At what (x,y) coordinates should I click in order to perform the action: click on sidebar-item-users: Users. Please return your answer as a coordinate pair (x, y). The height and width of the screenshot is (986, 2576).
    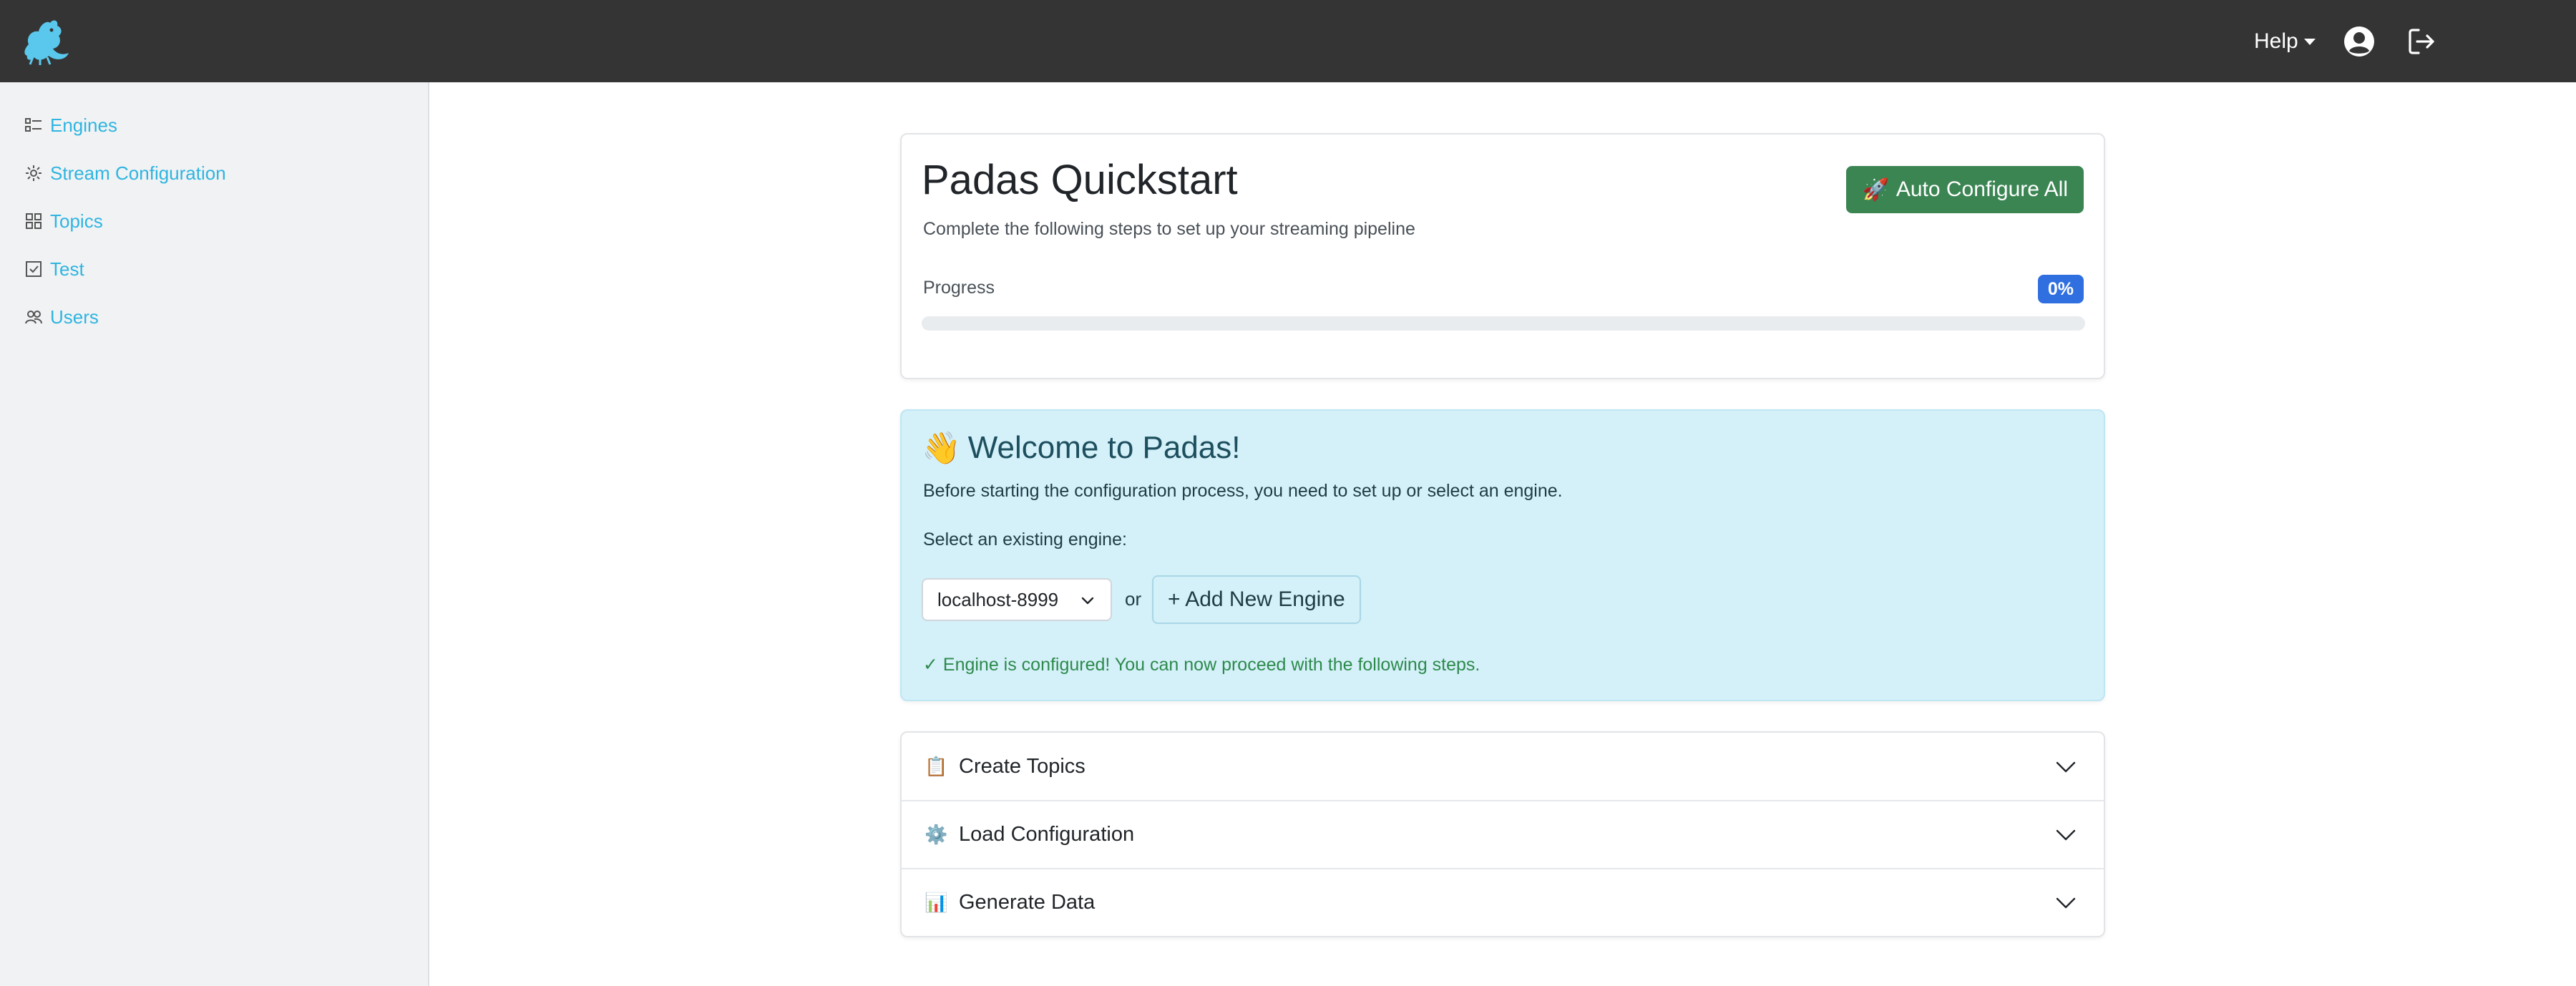
    Looking at the image, I should click on (61, 317).